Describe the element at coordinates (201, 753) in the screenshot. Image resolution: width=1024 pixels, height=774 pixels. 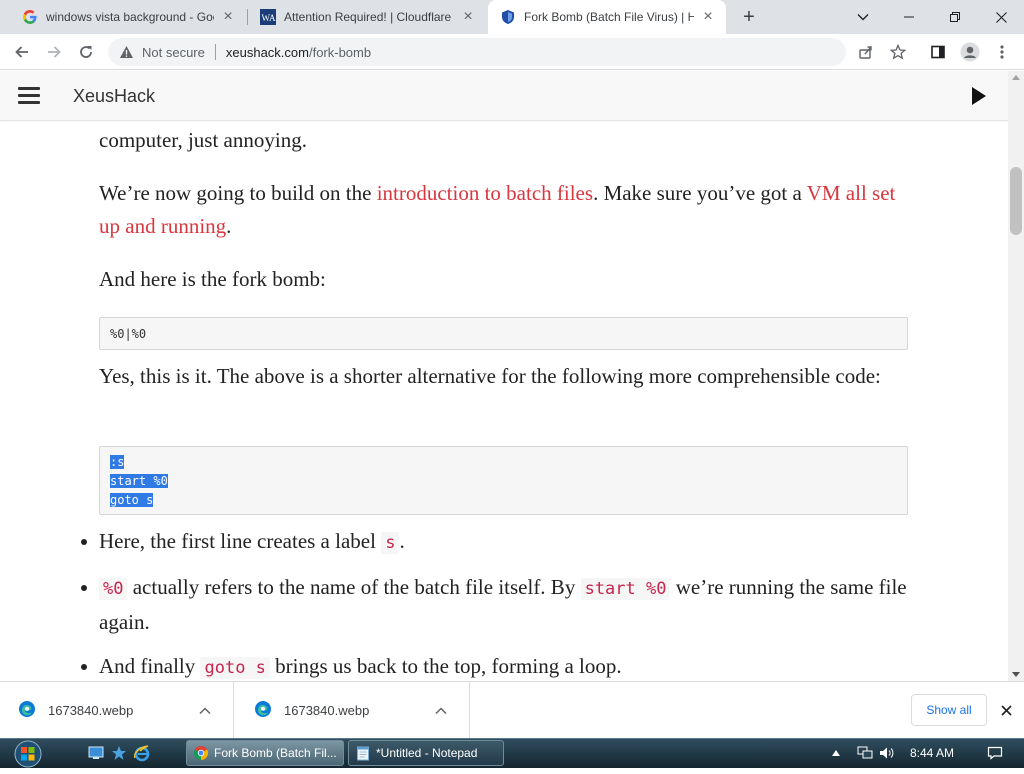
I see `chrome-icon` at that location.